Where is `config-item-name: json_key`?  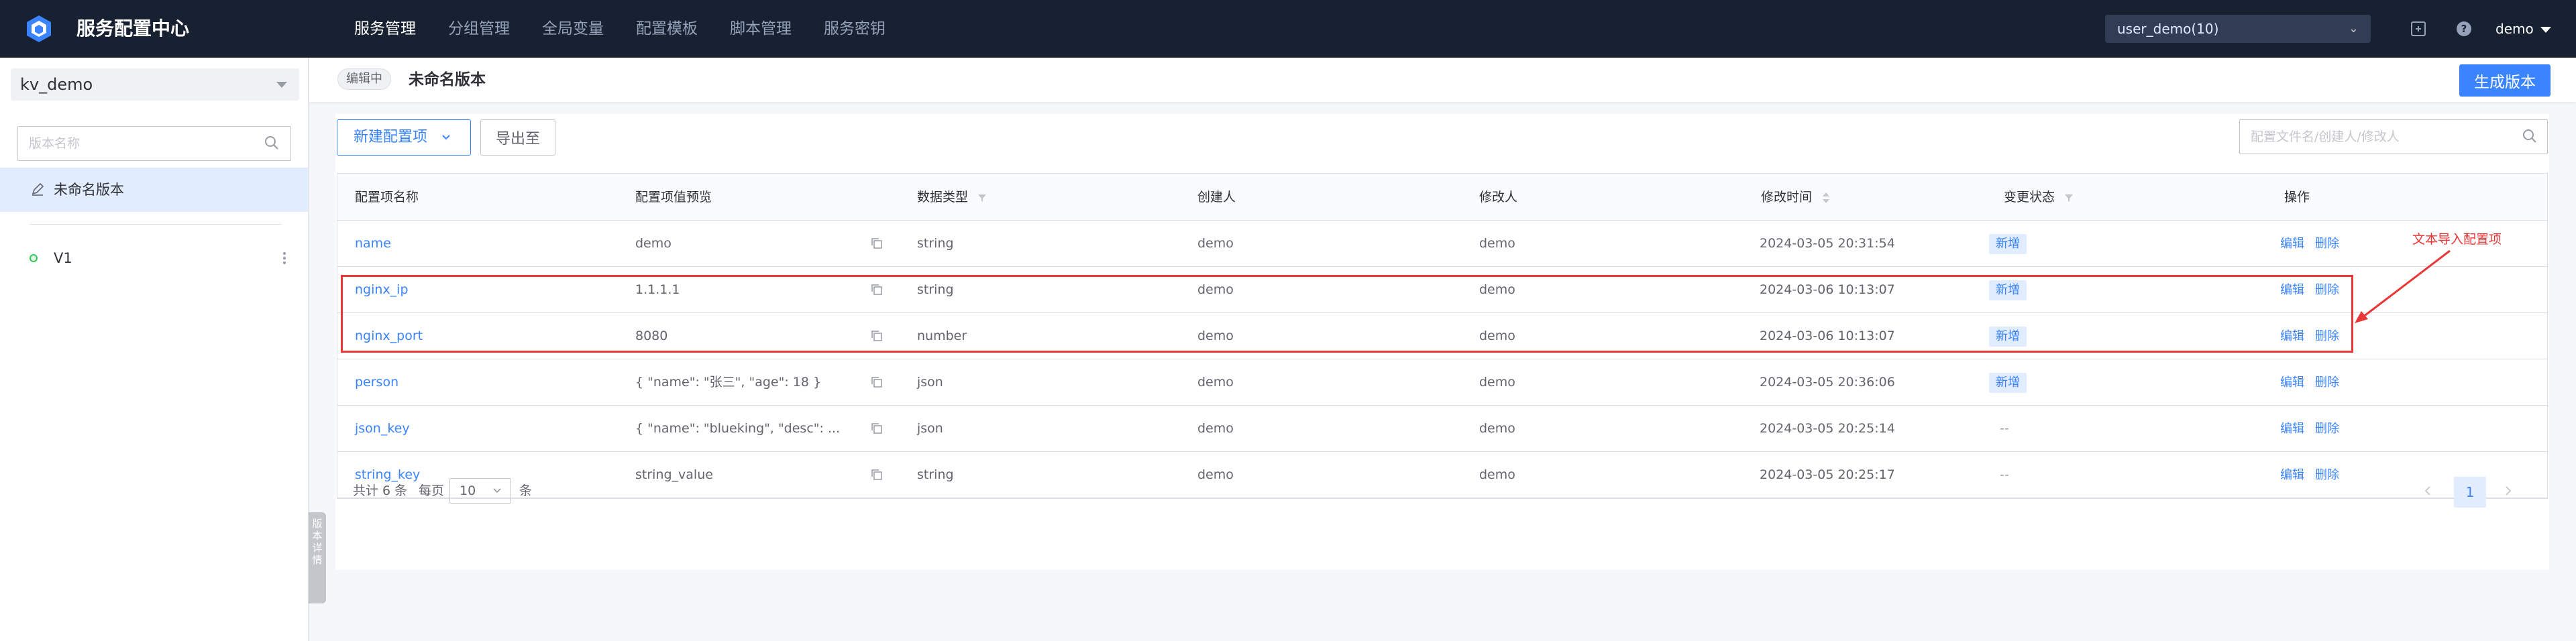
config-item-name: json_key is located at coordinates (382, 429).